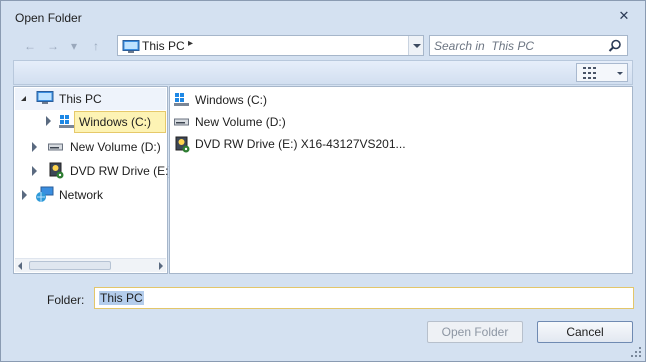 The height and width of the screenshot is (362, 646). Describe the element at coordinates (30, 46) in the screenshot. I see `back-button: ←` at that location.